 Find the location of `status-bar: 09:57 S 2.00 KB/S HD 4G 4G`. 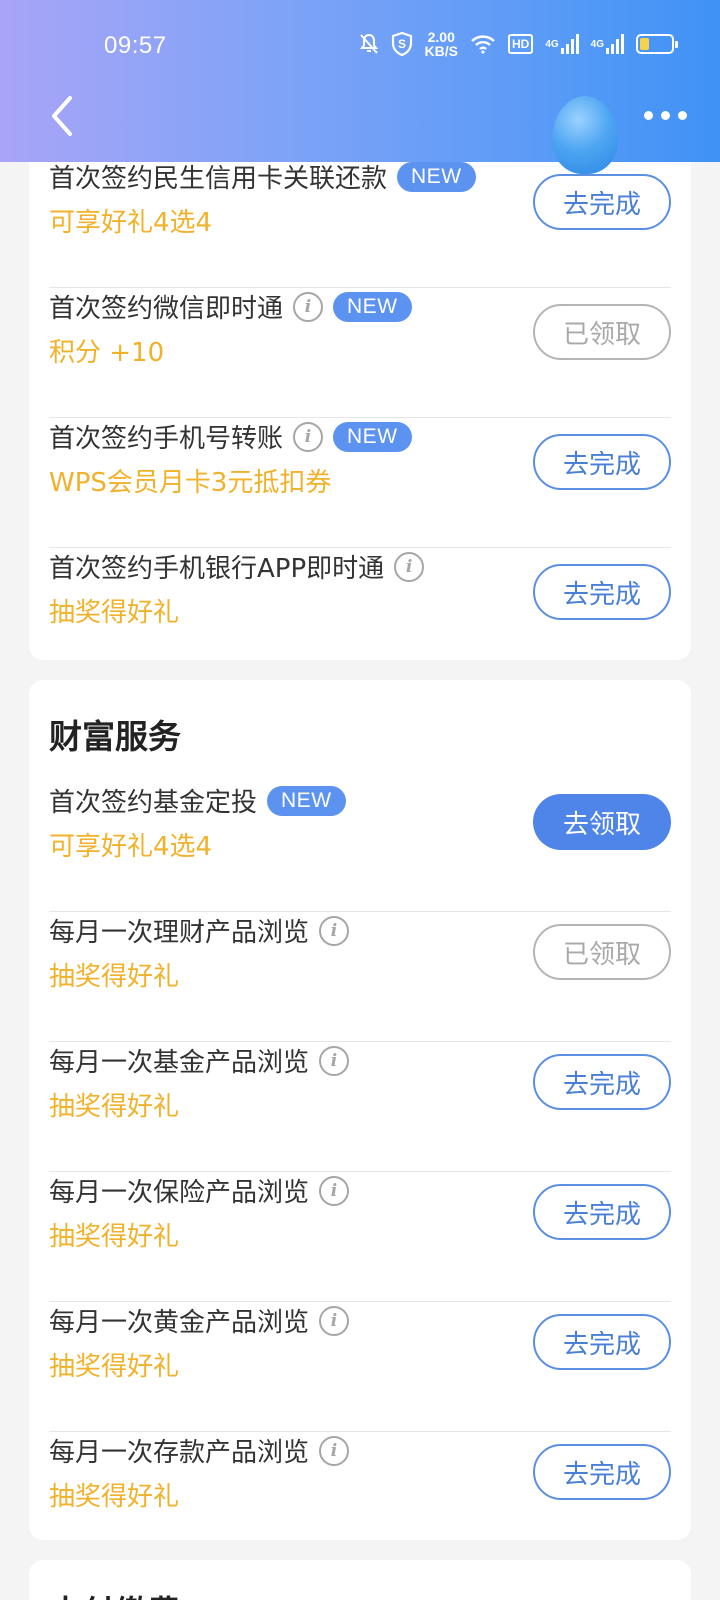

status-bar: 09:57 S 2.00 KB/S HD 4G 4G is located at coordinates (360, 45).